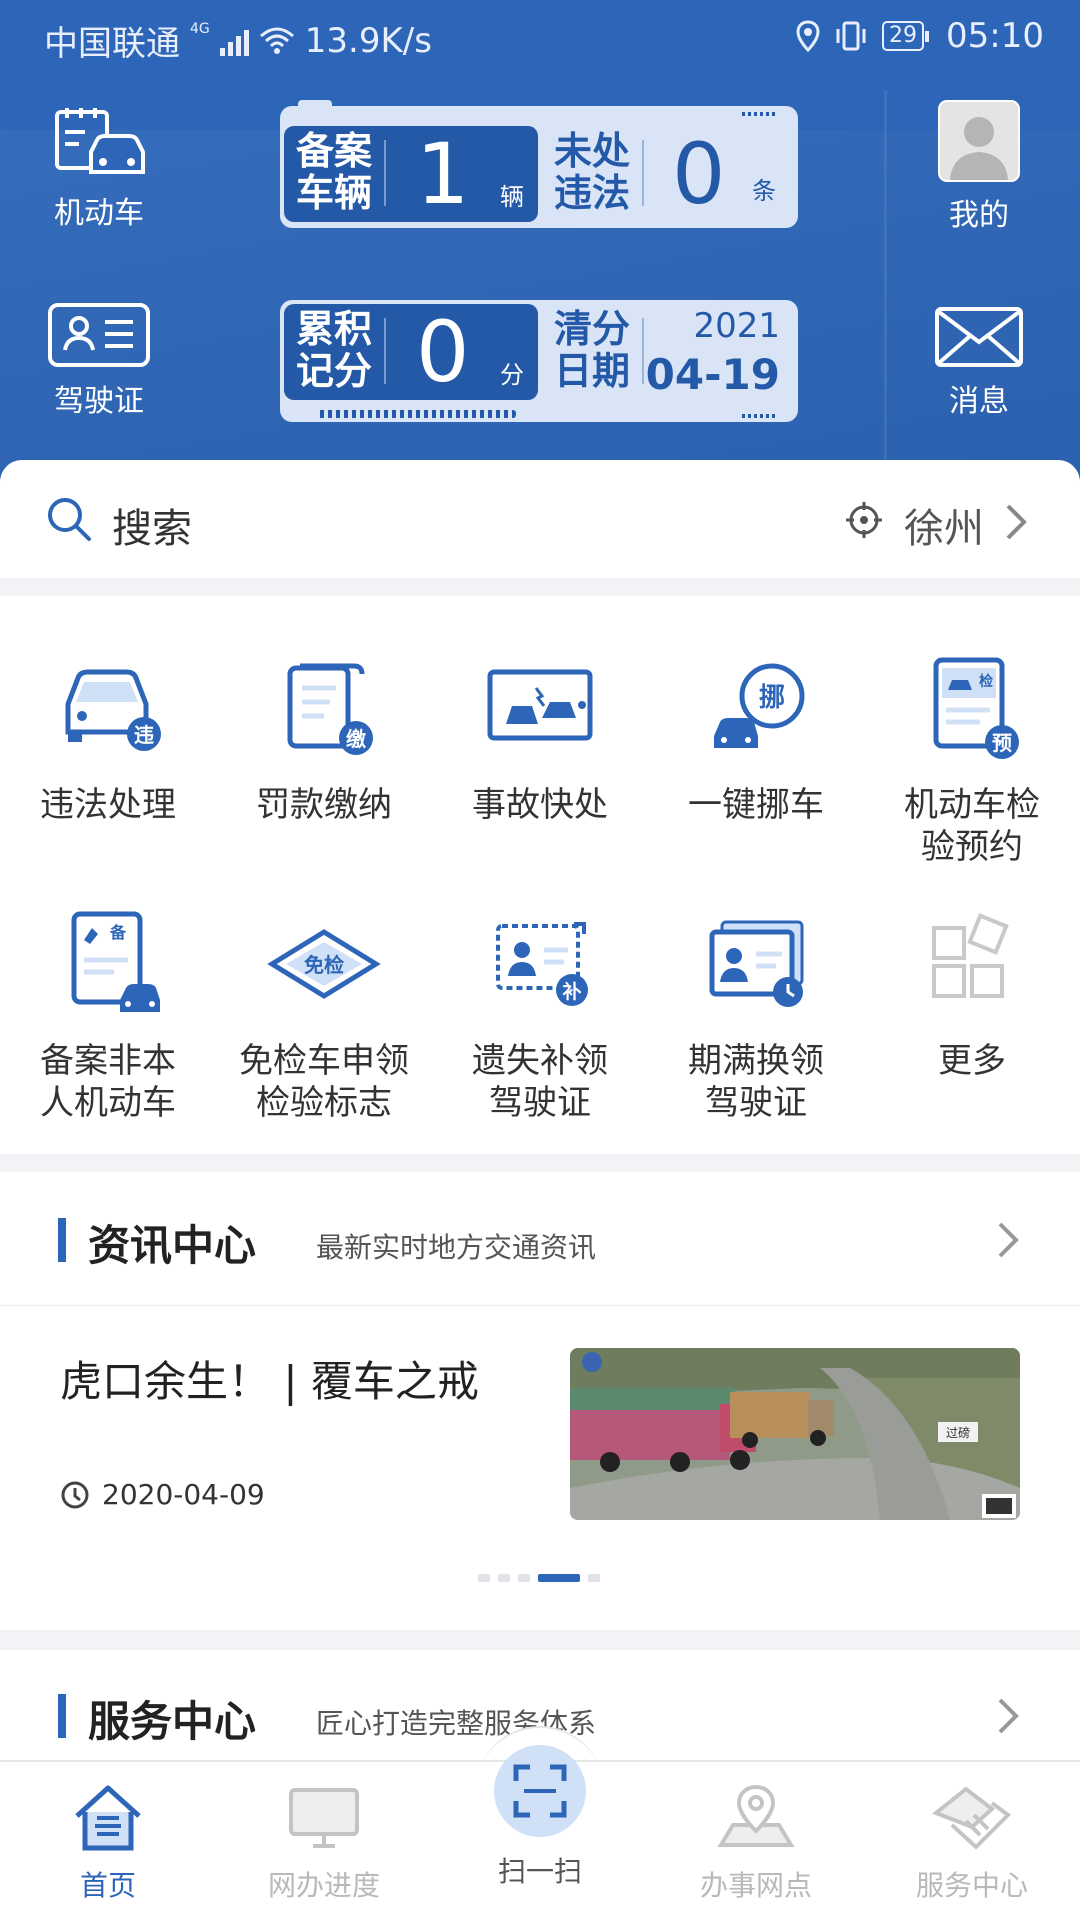 The image size is (1080, 1920). I want to click on grid-item-exempt-sign: 免检 免检车申领检验标志, so click(324, 1014).